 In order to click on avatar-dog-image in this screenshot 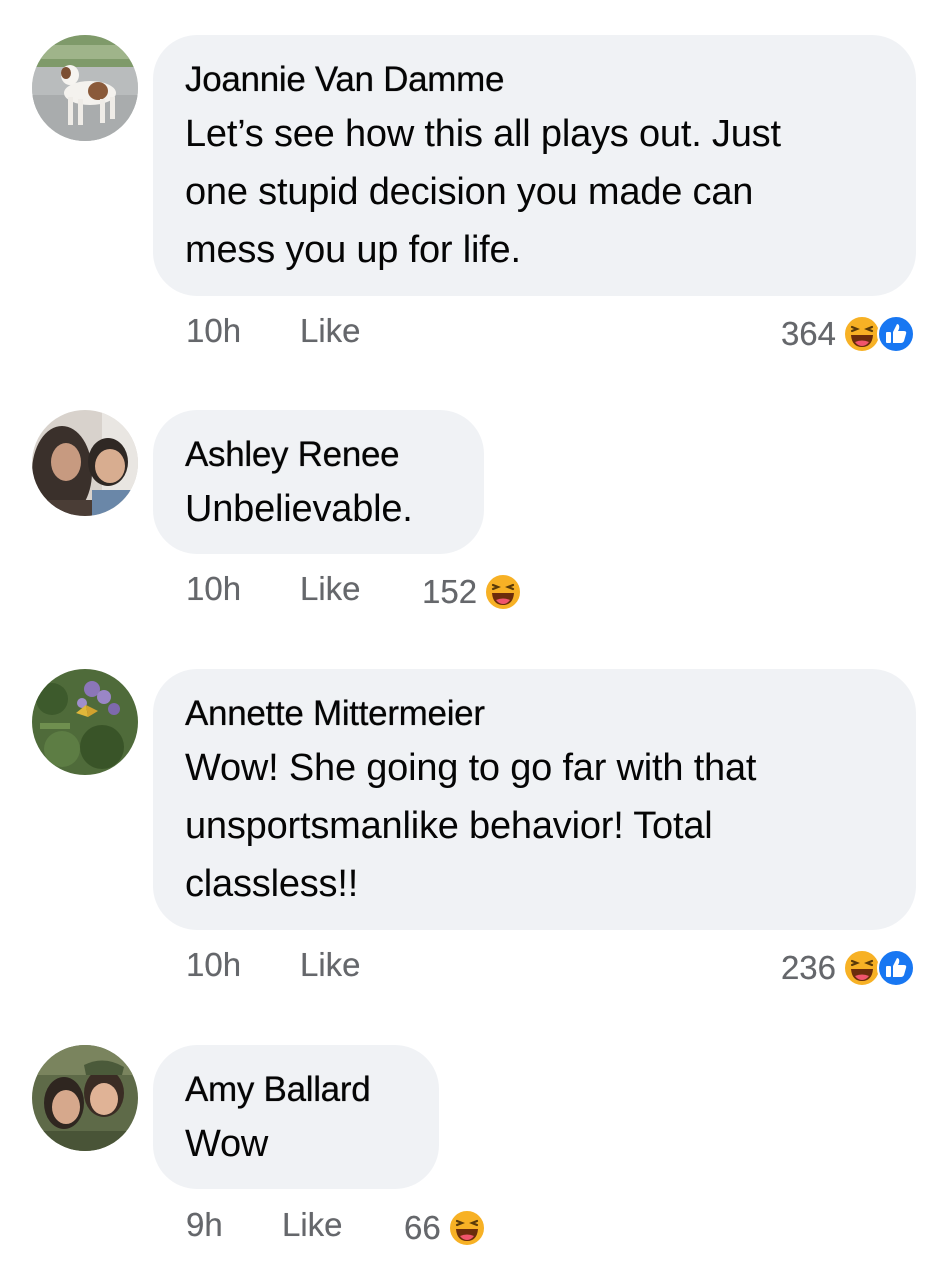, I will do `click(85, 88)`.